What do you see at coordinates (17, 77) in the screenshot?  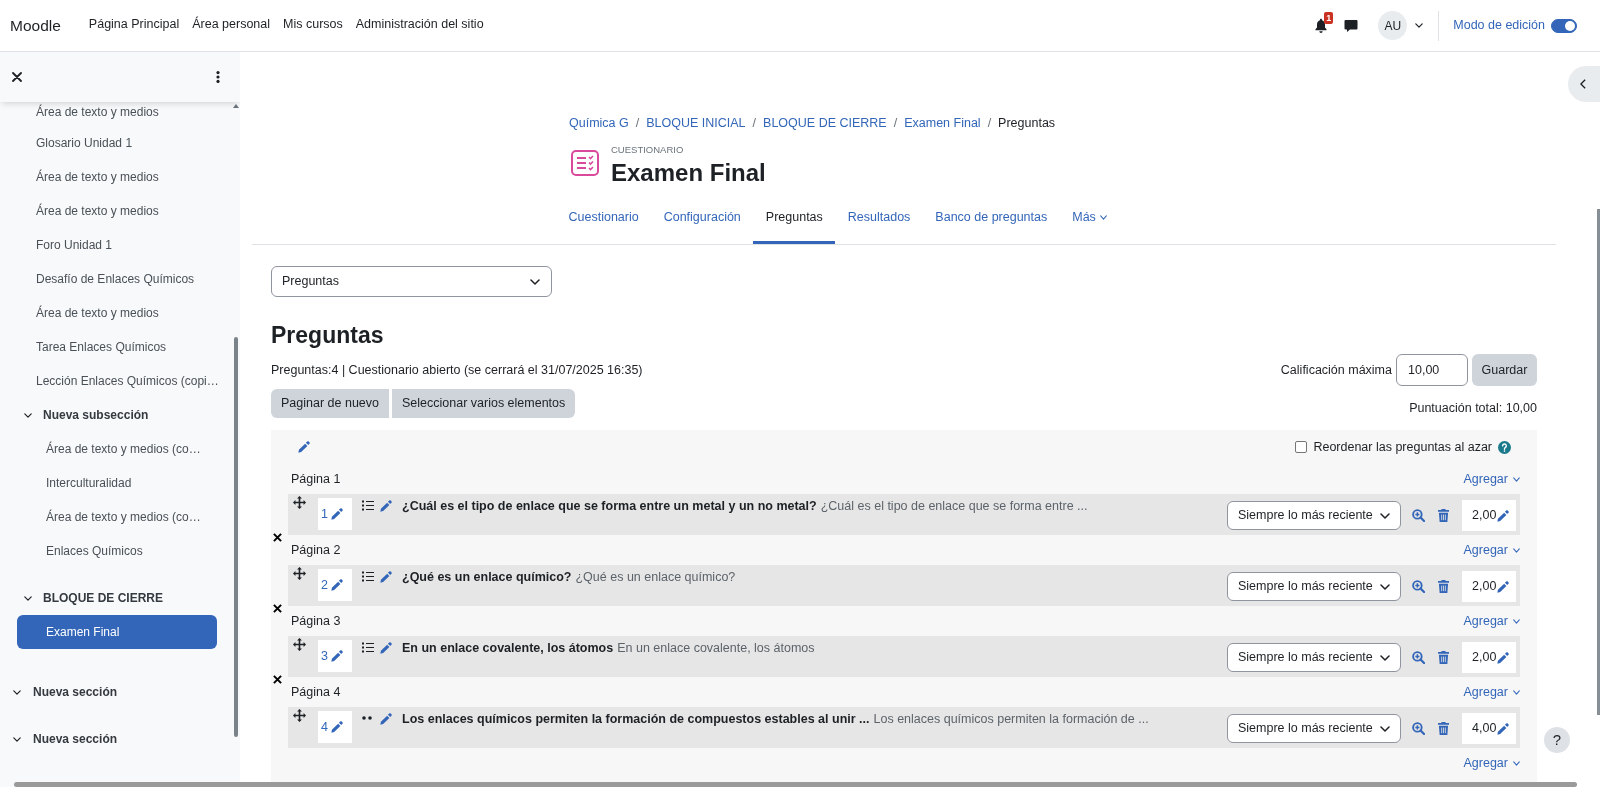 I see `close-icon` at bounding box center [17, 77].